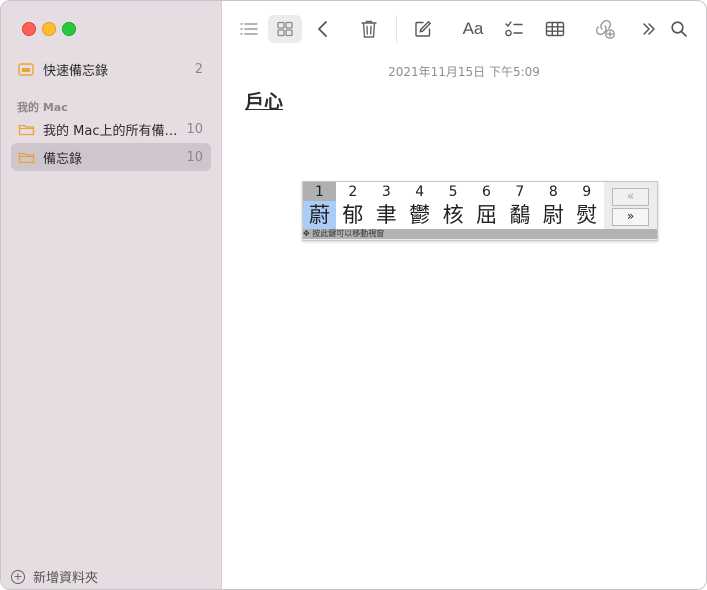 The width and height of the screenshot is (707, 590). I want to click on add-icon: +, so click(18, 576).